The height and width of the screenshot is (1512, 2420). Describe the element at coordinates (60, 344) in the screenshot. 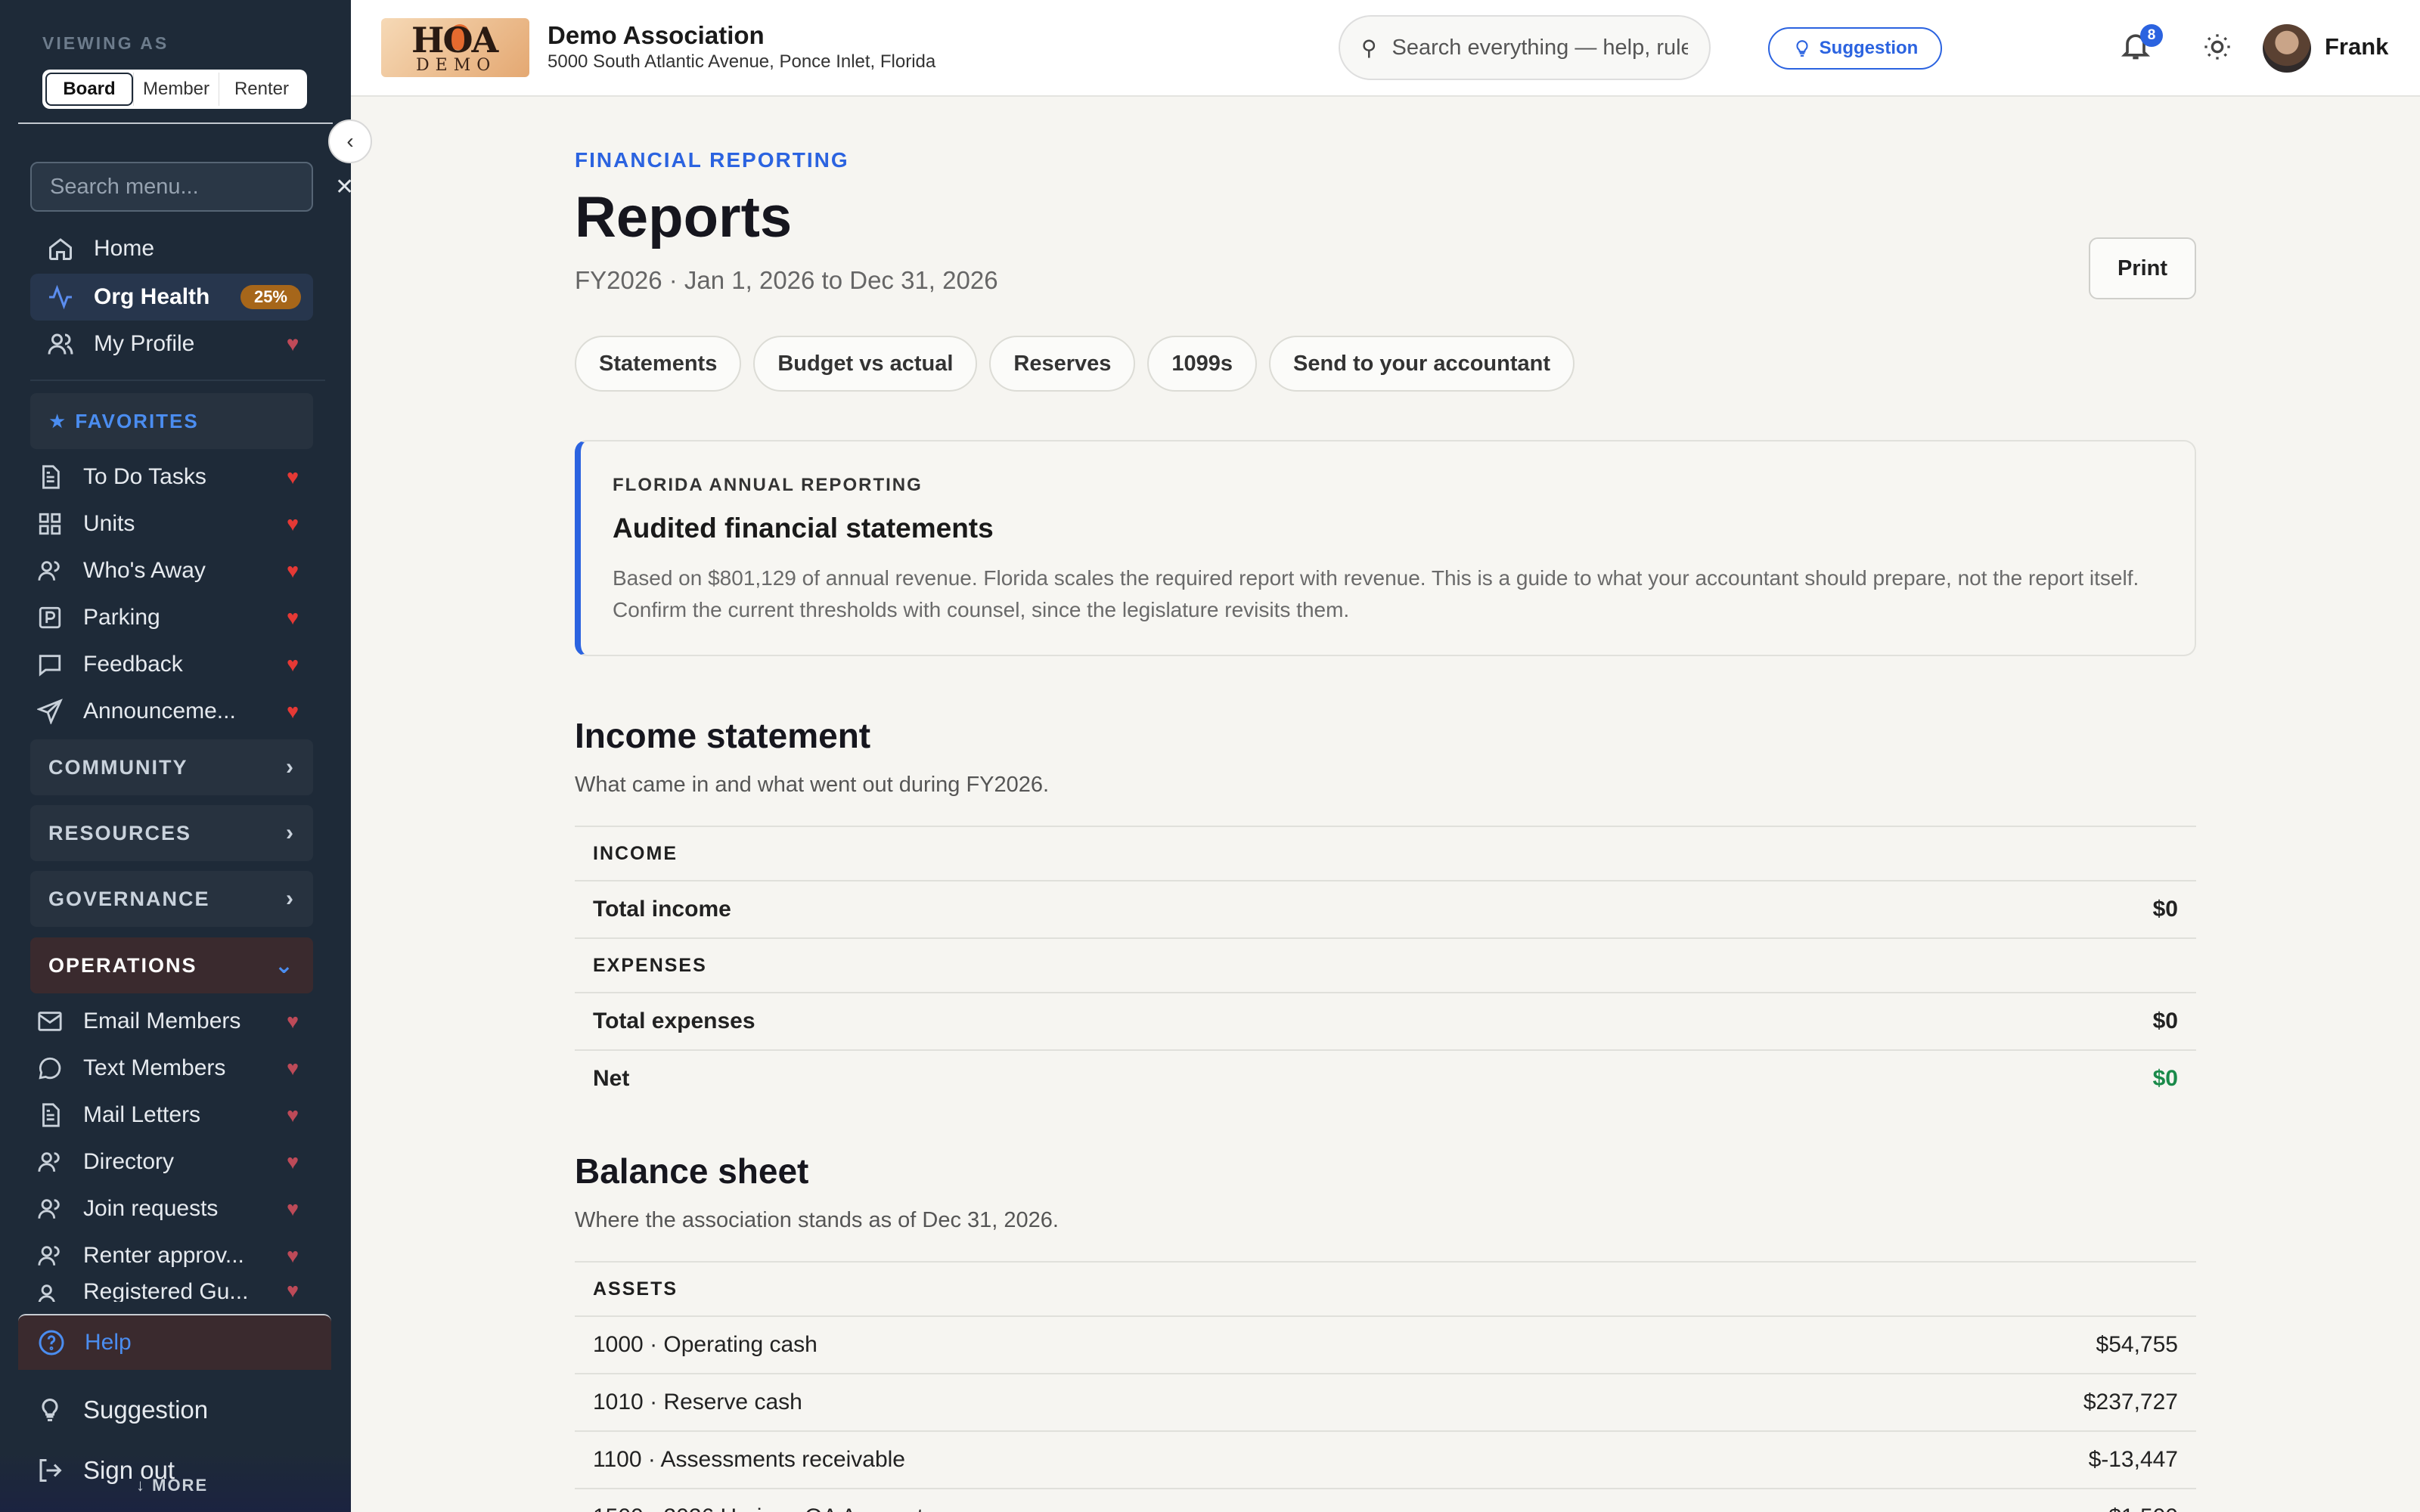

I see `user-icon` at that location.